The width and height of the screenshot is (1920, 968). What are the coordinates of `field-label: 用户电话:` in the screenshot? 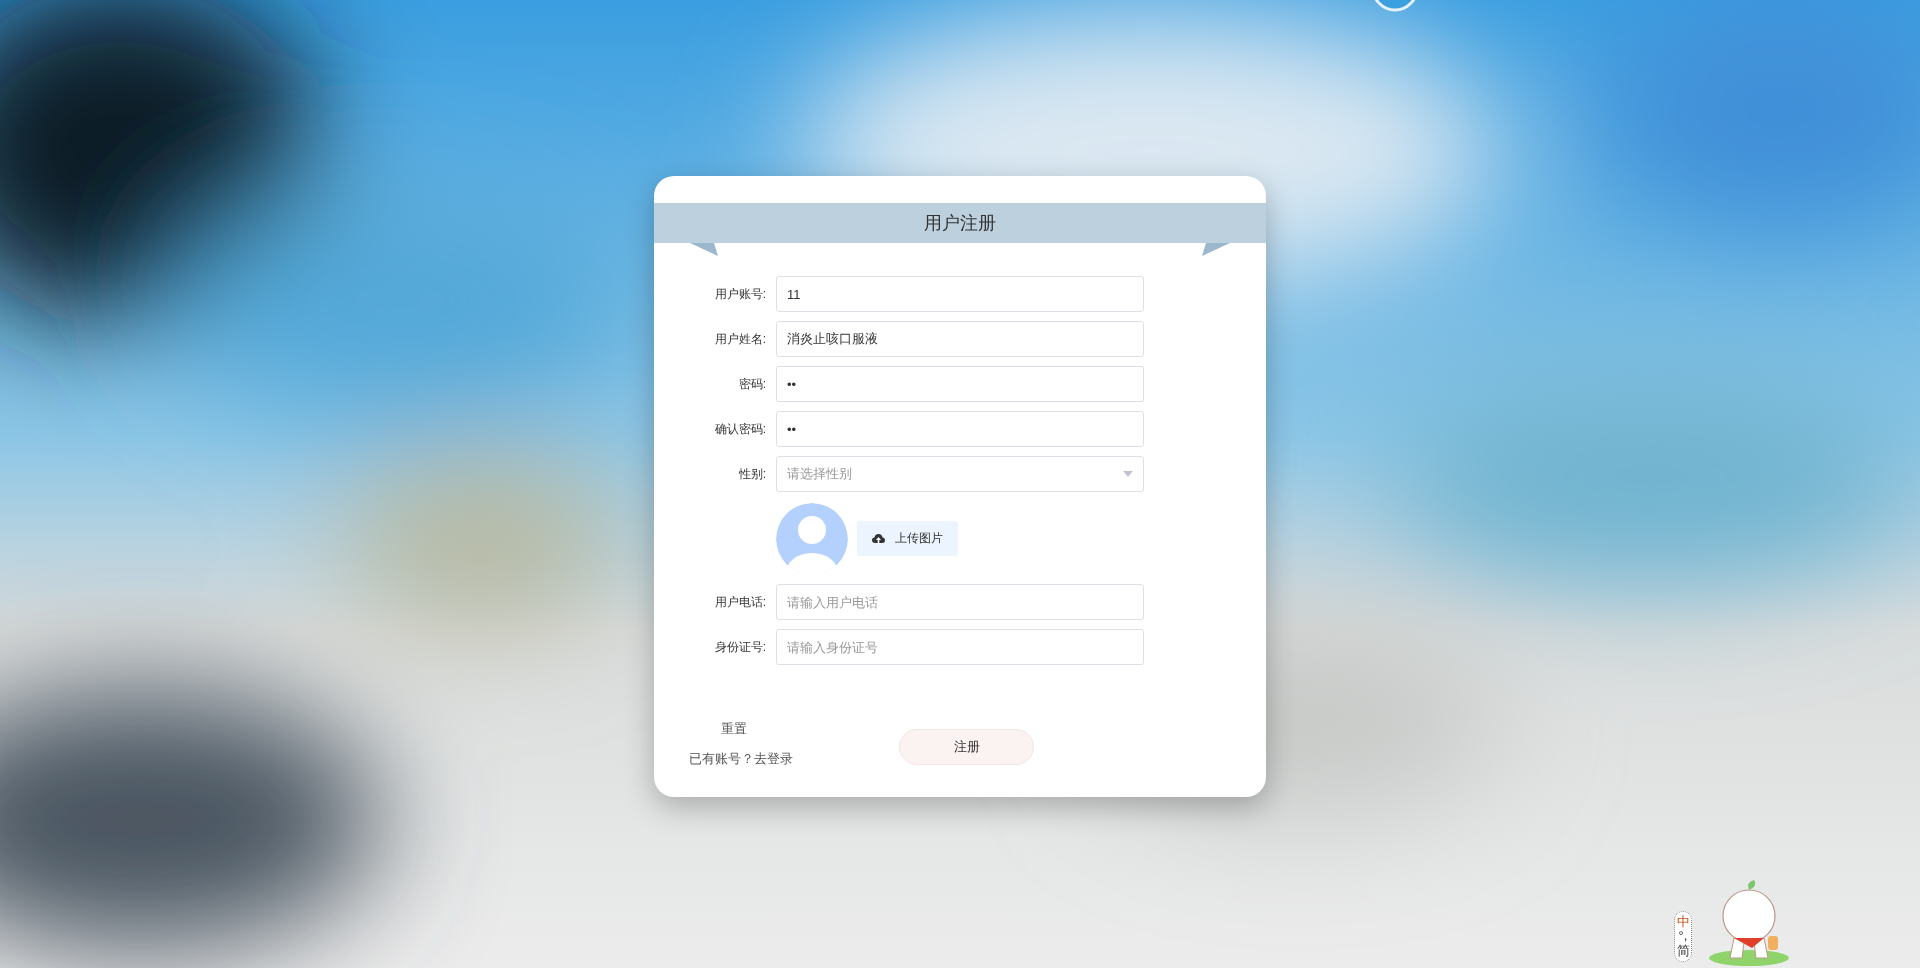 It's located at (740, 602).